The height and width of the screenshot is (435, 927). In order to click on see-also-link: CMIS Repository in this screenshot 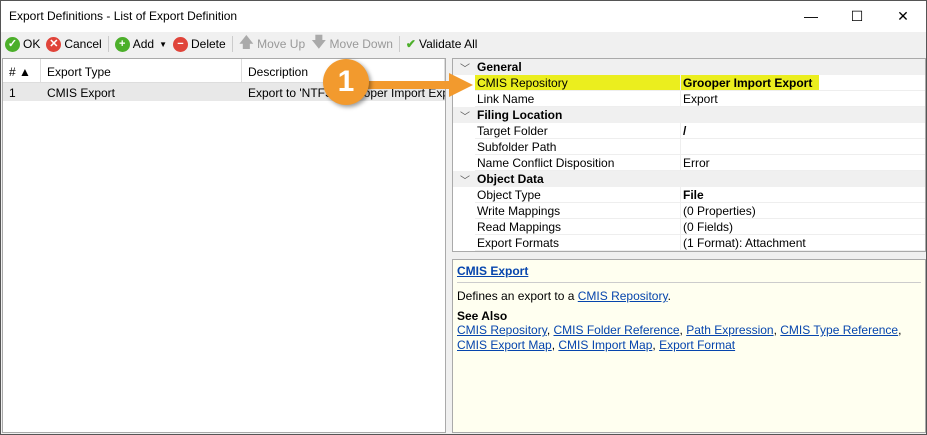, I will do `click(502, 330)`.